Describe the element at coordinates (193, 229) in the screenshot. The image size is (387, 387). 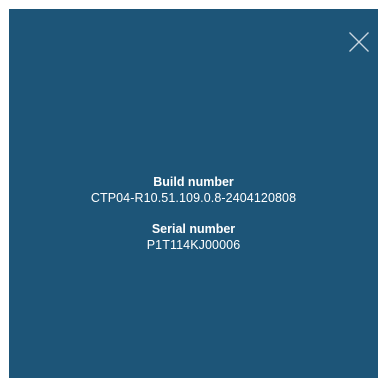
I see `serial-number-label: Serial number` at that location.